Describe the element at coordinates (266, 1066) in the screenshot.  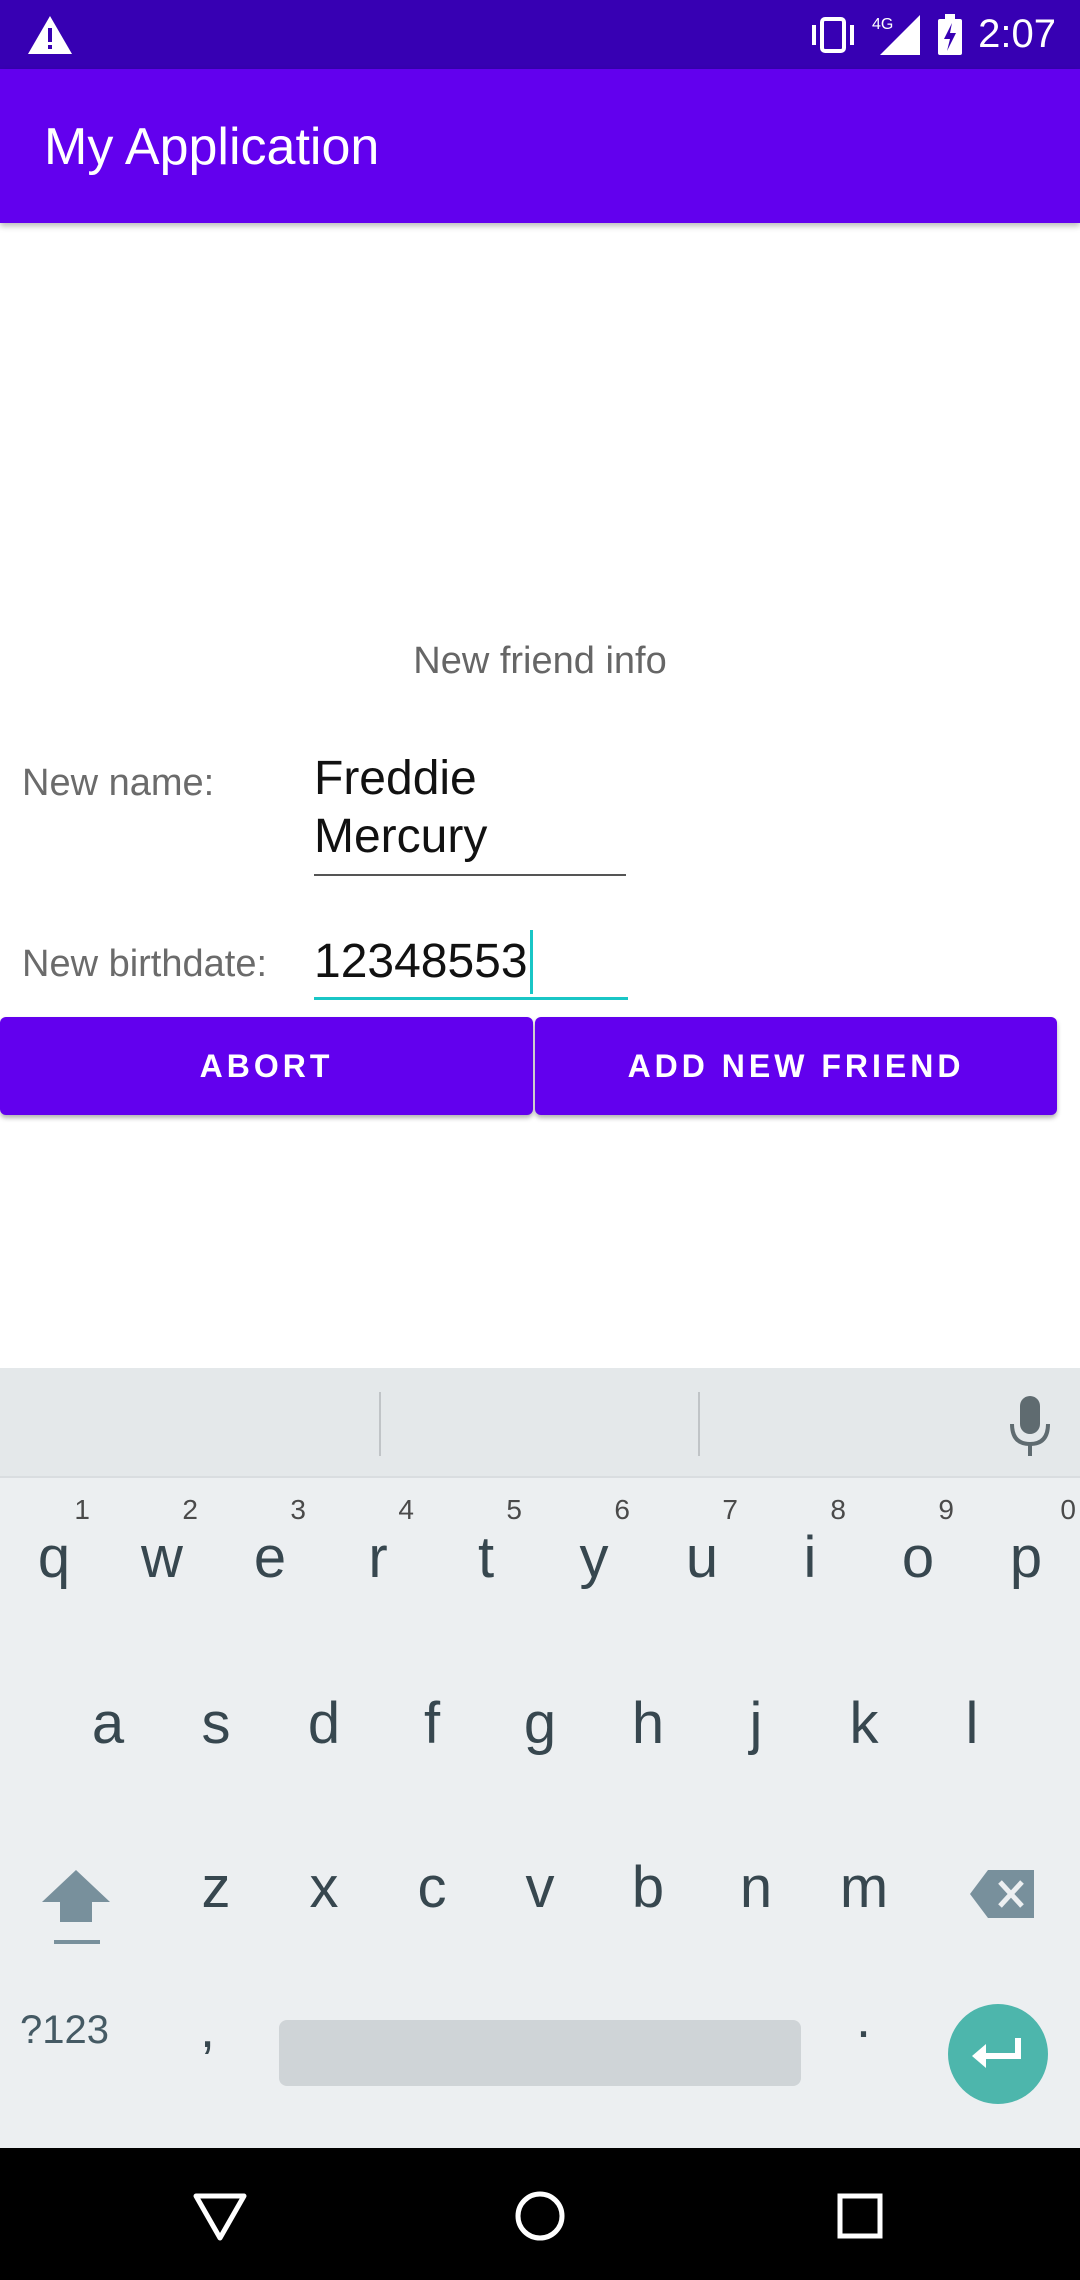
I see `abort-button: ABORT` at that location.